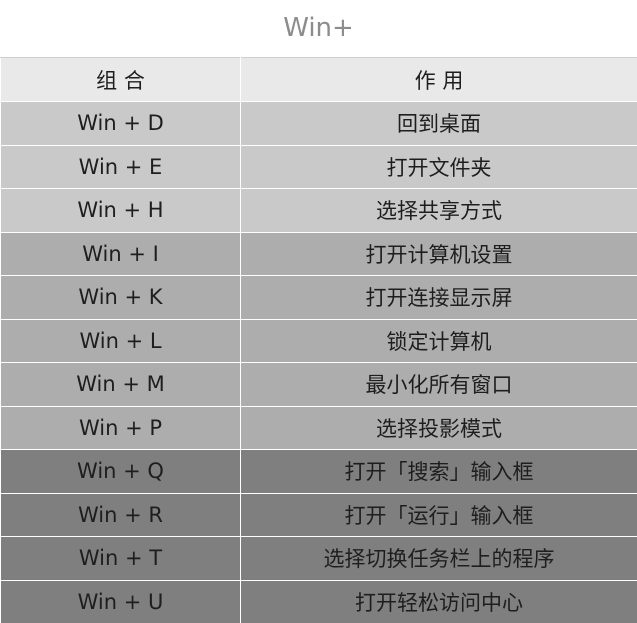 The width and height of the screenshot is (637, 623). What do you see at coordinates (120, 601) in the screenshot?
I see `shortcut-combo: Win + U` at bounding box center [120, 601].